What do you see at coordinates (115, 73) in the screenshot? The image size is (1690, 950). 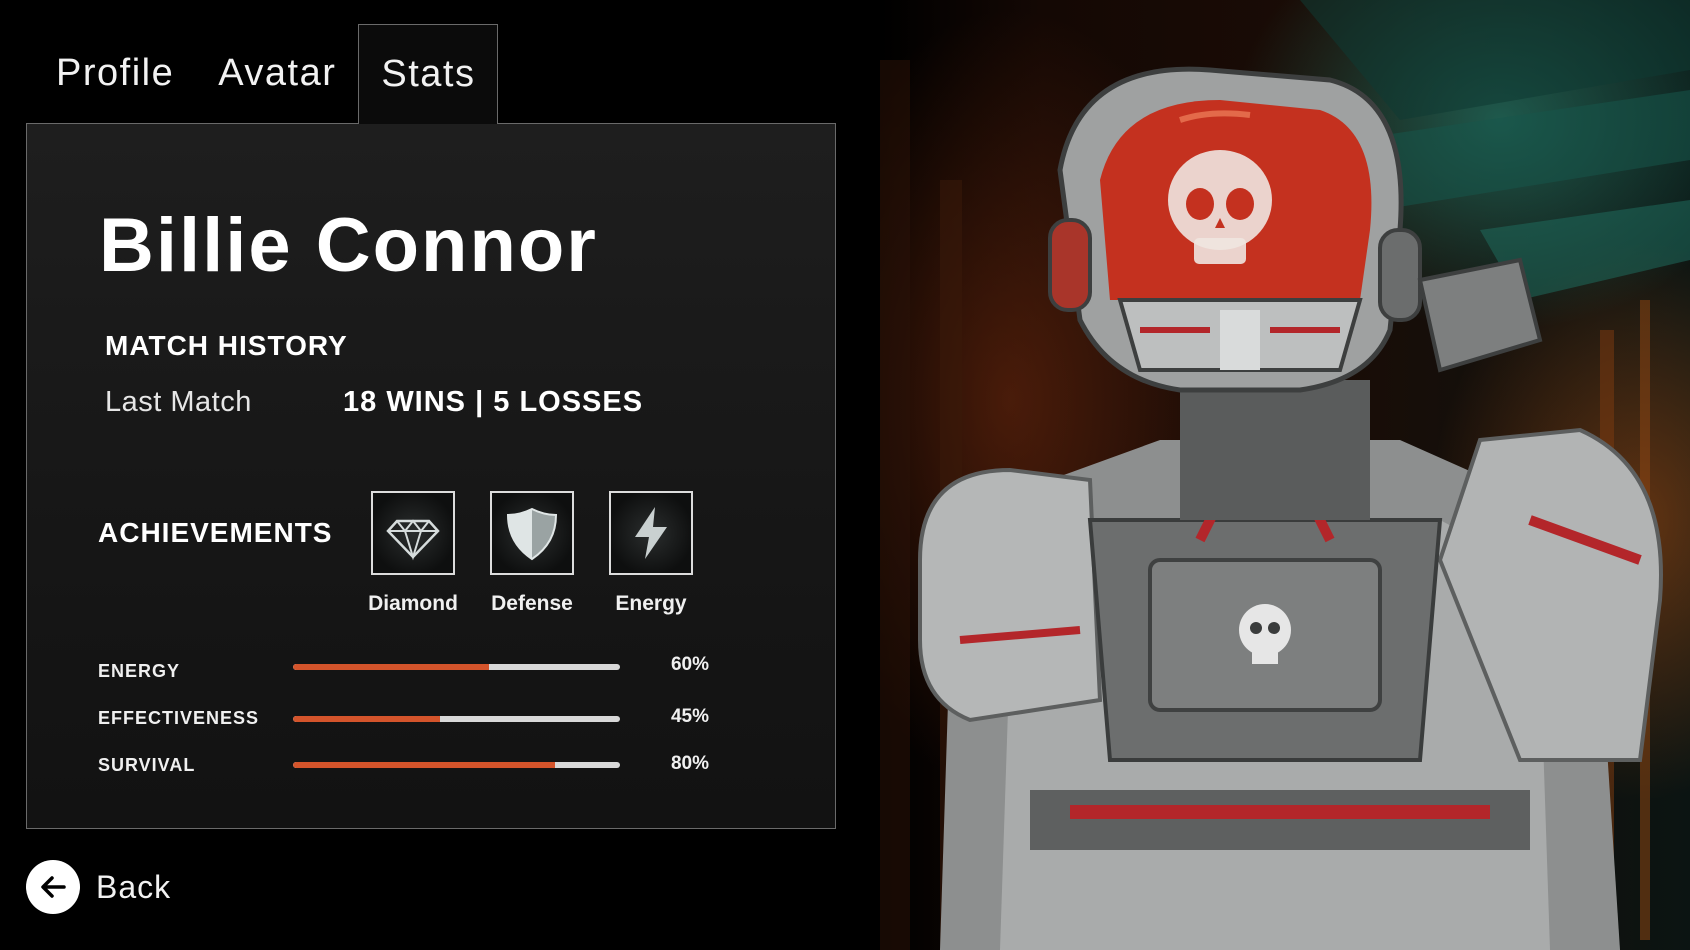 I see `tab-profile: Profile` at bounding box center [115, 73].